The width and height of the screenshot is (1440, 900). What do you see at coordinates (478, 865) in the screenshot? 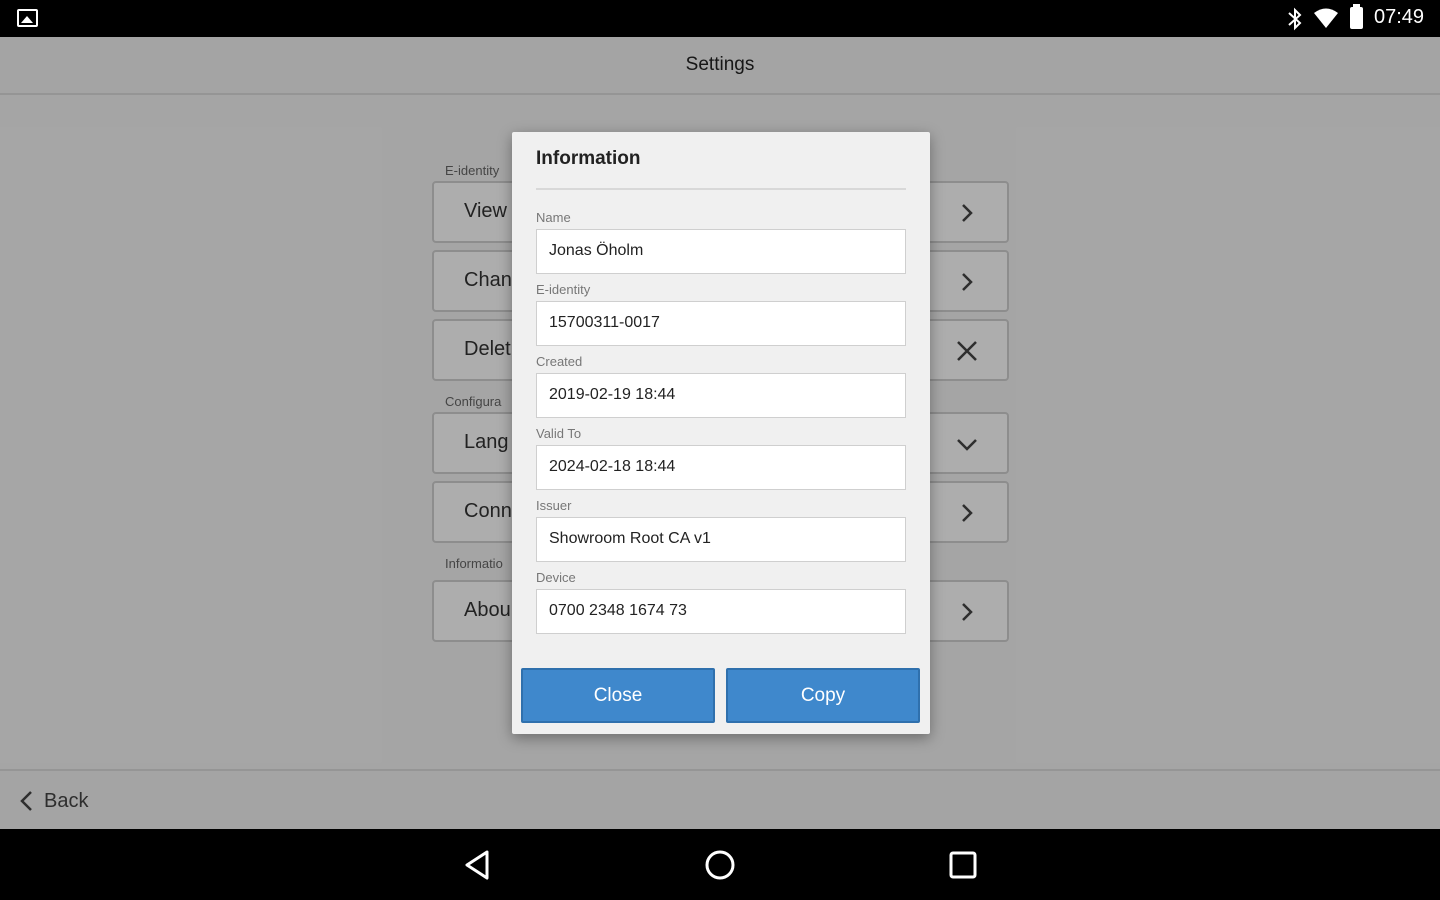
I see `back-triangle-icon` at bounding box center [478, 865].